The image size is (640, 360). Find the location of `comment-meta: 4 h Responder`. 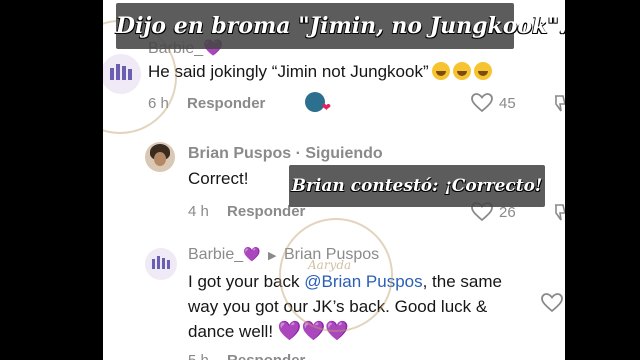

comment-meta: 4 h Responder is located at coordinates (246, 211).